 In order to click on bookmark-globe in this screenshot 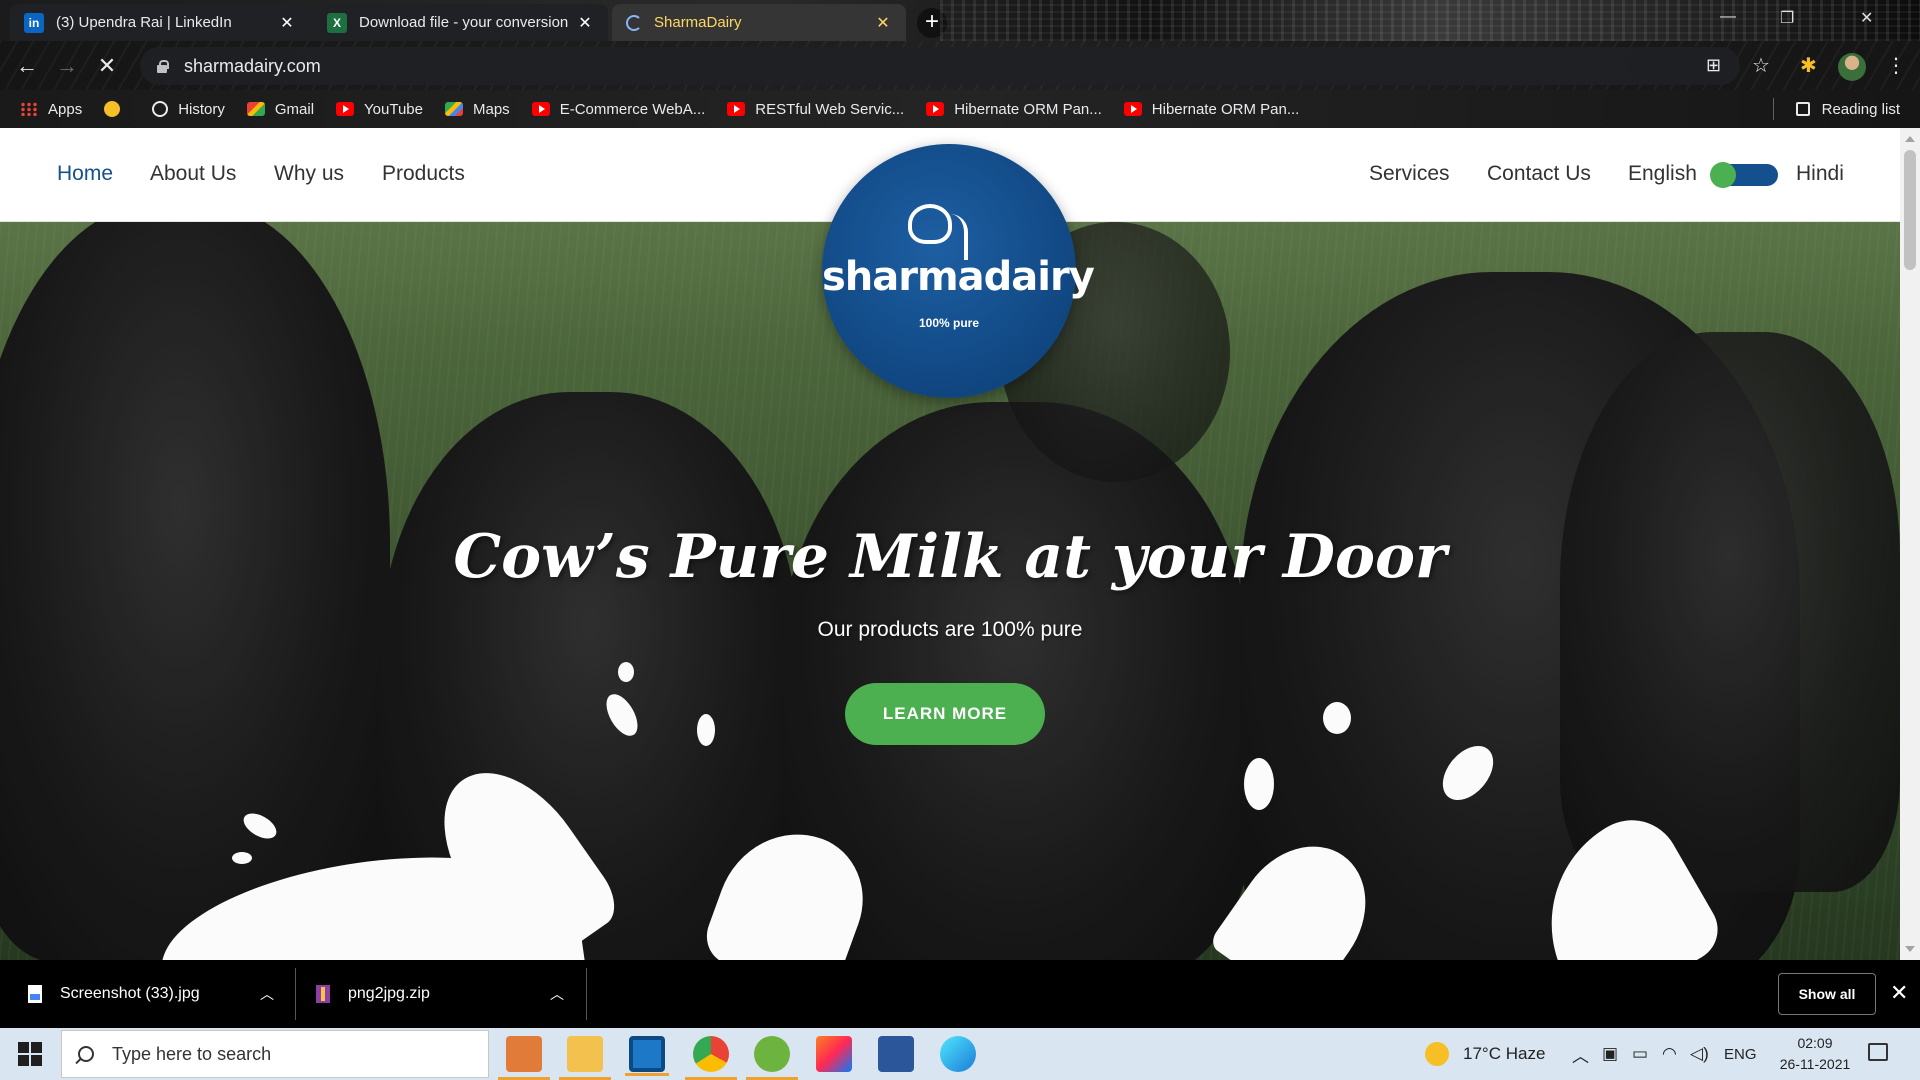, I will do `click(117, 109)`.